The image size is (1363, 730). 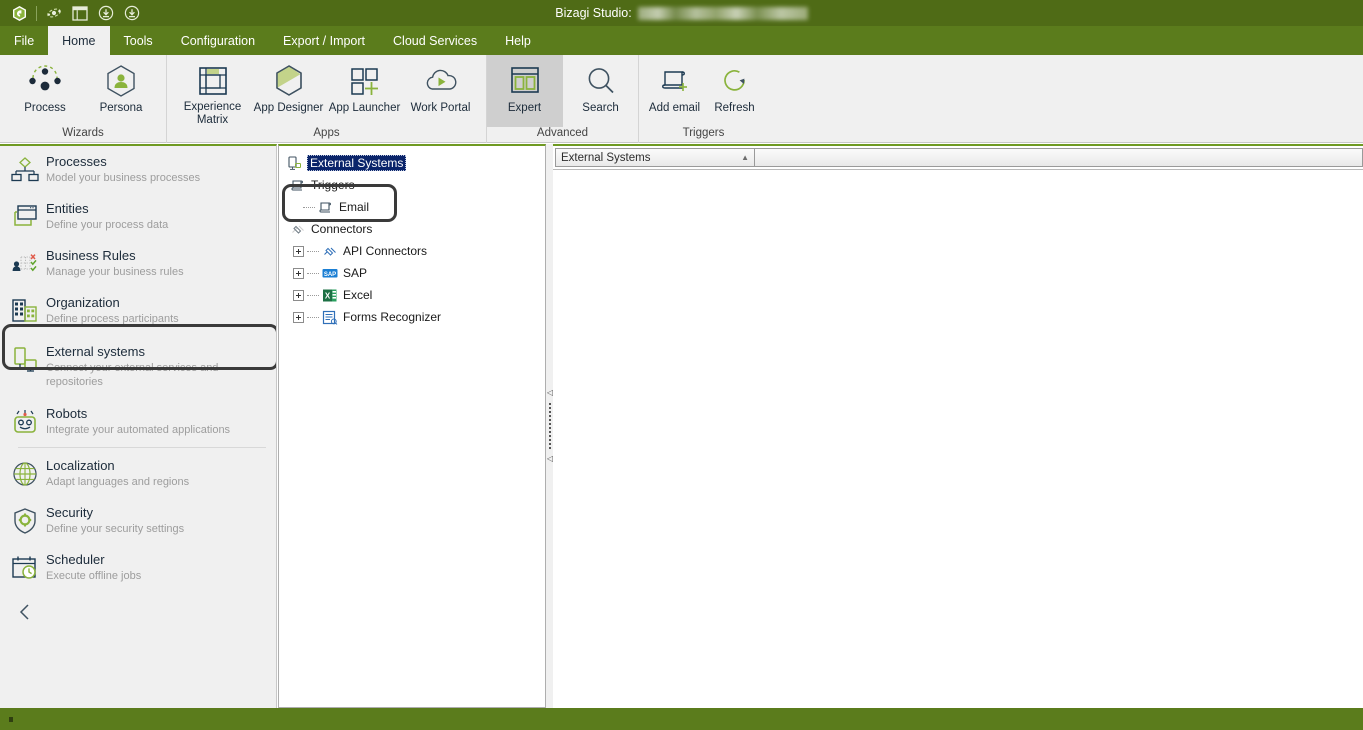 I want to click on tree-node-forms-recognizer: Forms Recognizer, so click(x=415, y=317).